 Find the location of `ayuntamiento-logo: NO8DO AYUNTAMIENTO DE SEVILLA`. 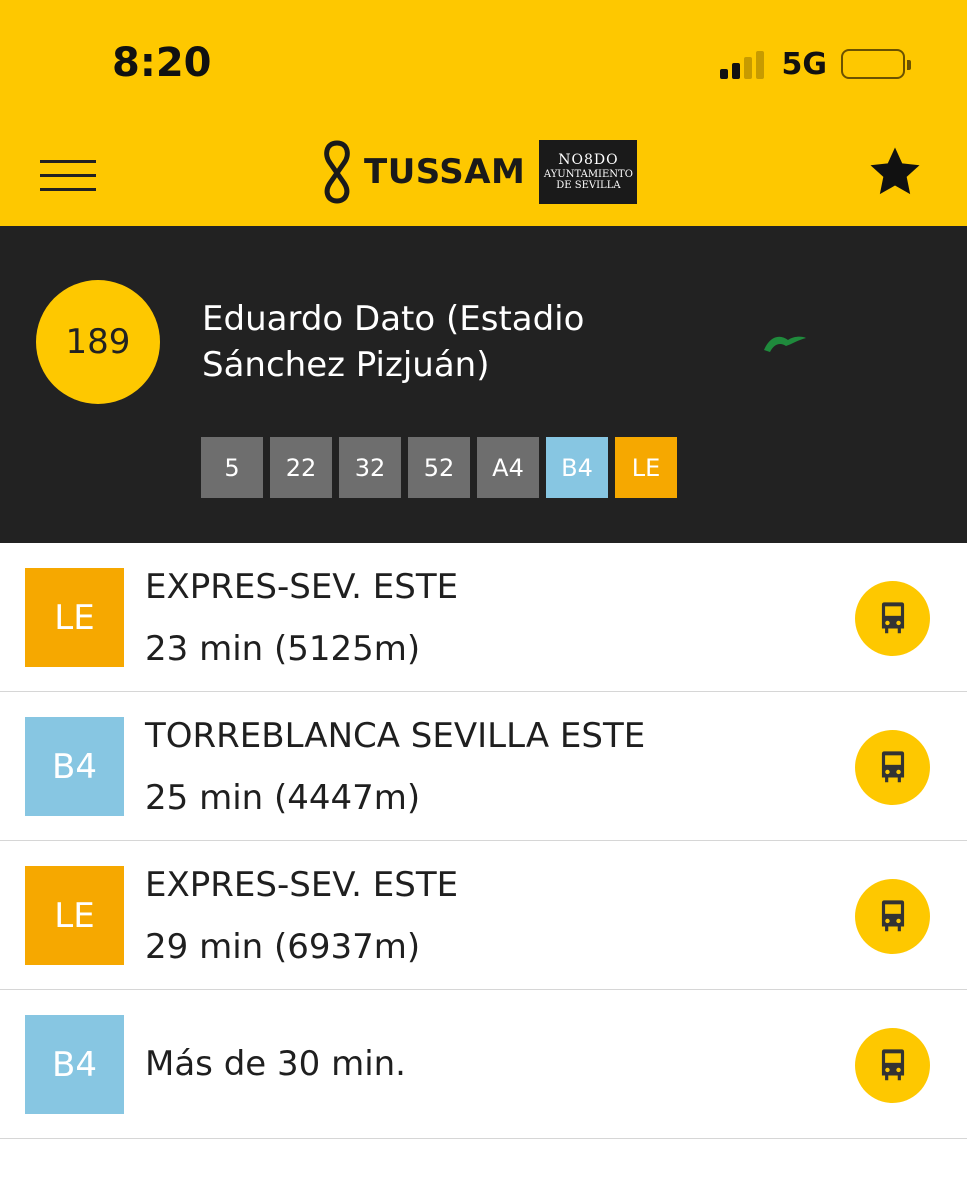

ayuntamiento-logo: NO8DO AYUNTAMIENTO DE SEVILLA is located at coordinates (588, 172).